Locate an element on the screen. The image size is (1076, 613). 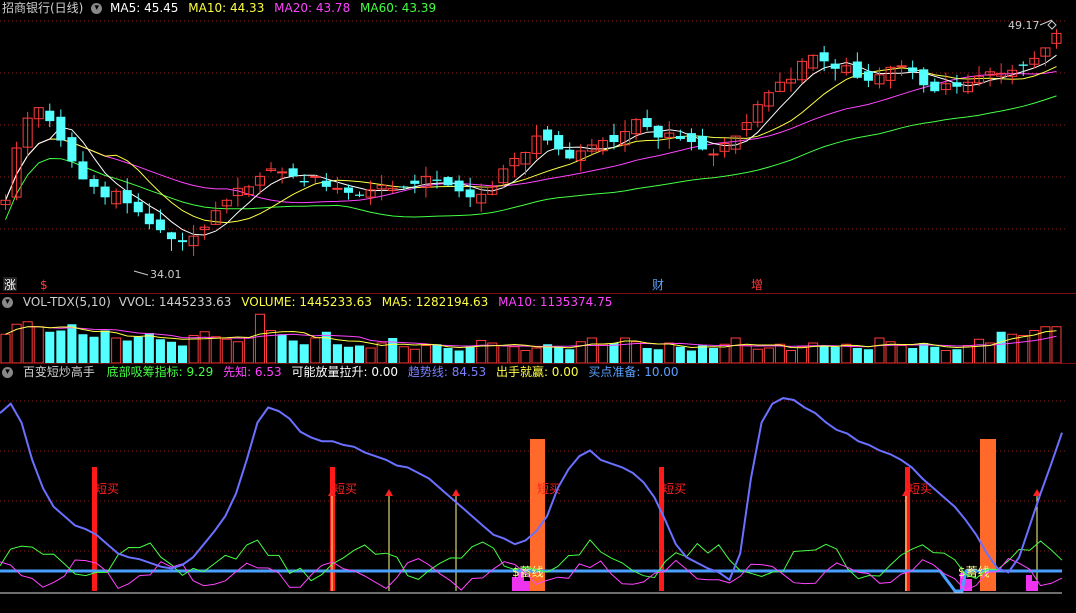
volume-readout: VOLUME: 1445233.63 is located at coordinates (306, 302).